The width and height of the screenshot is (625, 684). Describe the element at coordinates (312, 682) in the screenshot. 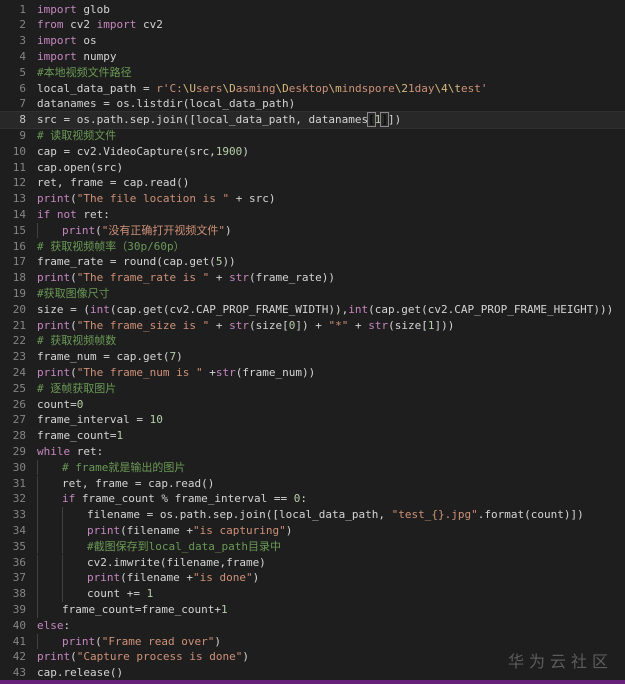

I see `status-bar-edge` at that location.